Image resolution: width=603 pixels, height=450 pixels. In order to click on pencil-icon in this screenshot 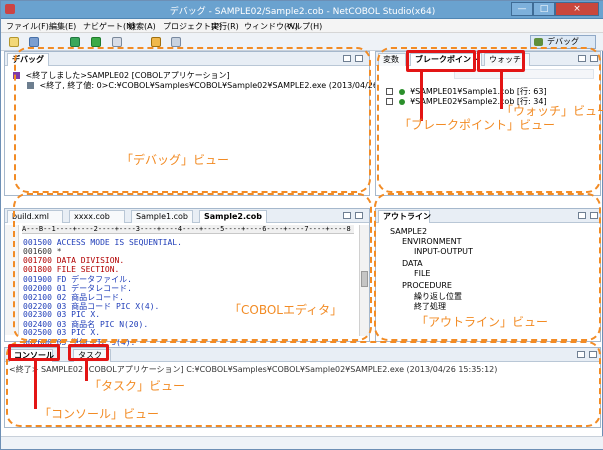, I will do `click(176, 42)`.